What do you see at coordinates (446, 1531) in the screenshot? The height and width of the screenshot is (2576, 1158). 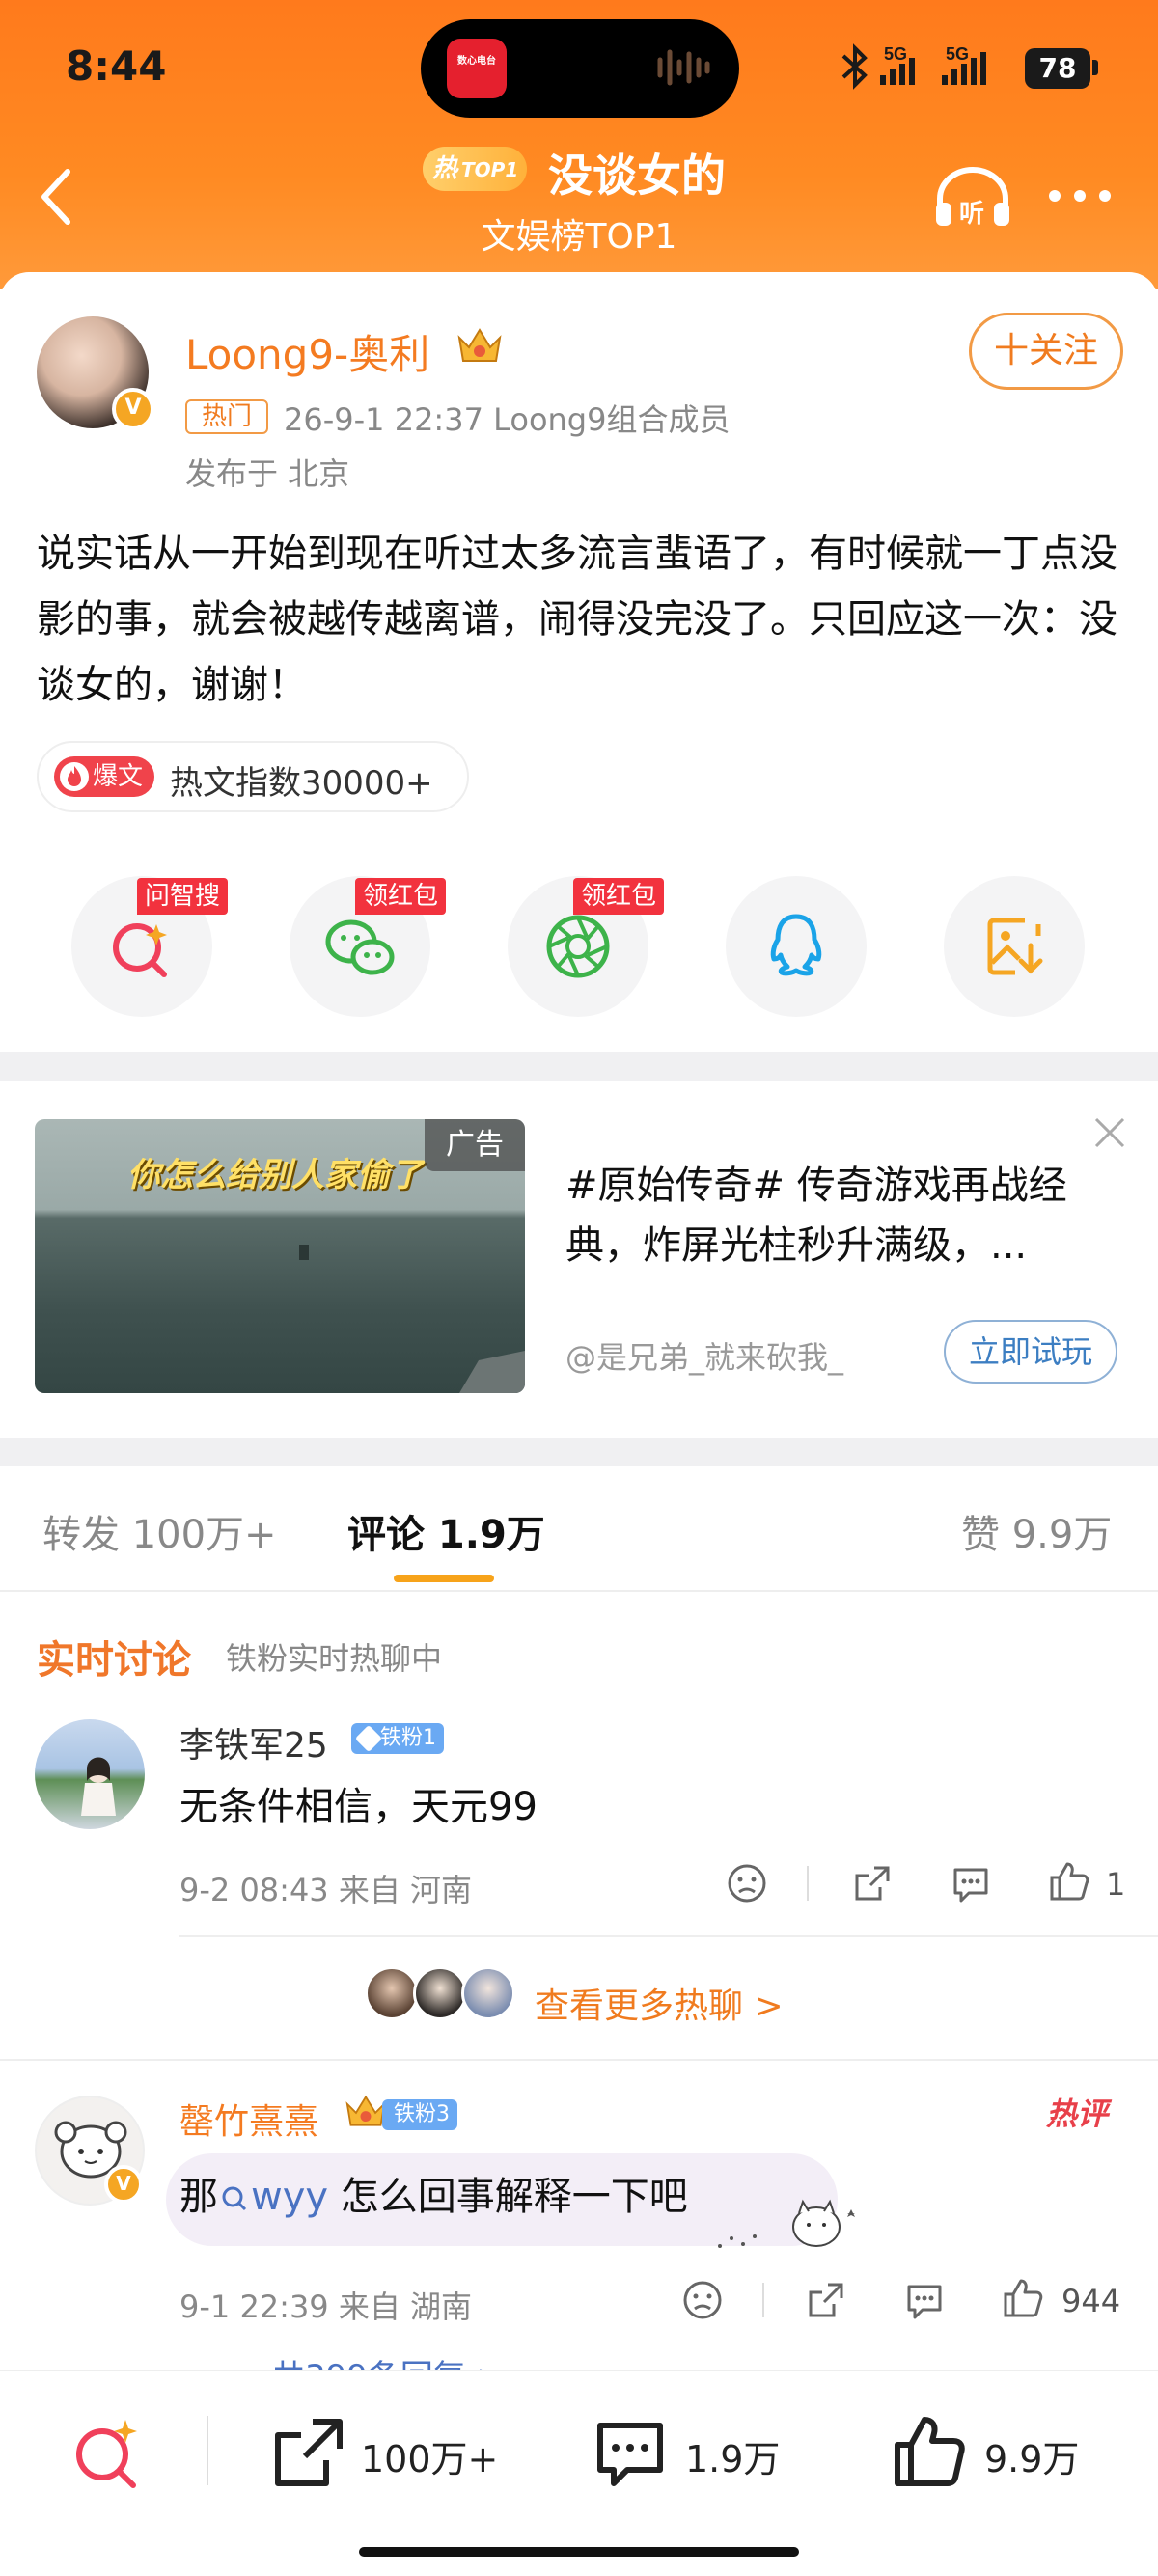 I see `tab-comments: 评论 1.9万` at bounding box center [446, 1531].